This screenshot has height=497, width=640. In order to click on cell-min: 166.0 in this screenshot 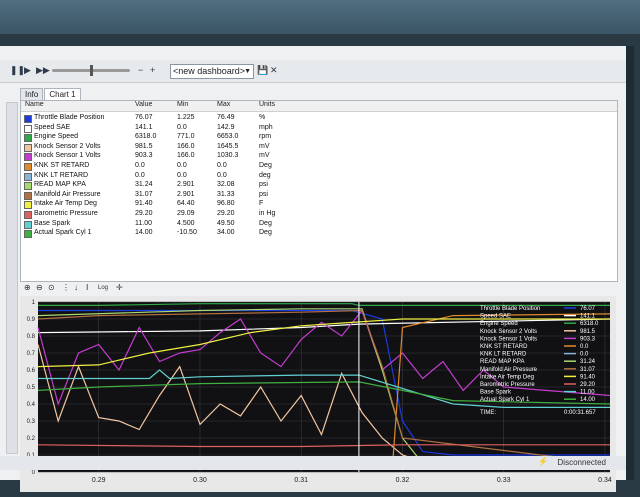, I will do `click(186, 146)`.